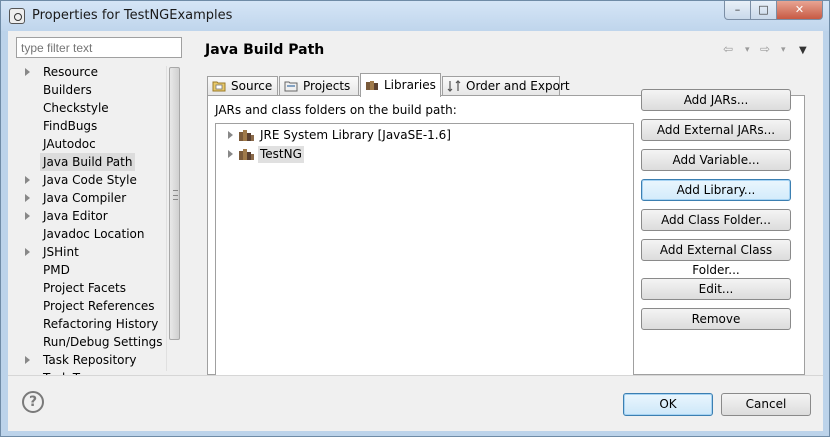 The image size is (830, 437). Describe the element at coordinates (799, 10) in the screenshot. I see `close-button: ✕` at that location.